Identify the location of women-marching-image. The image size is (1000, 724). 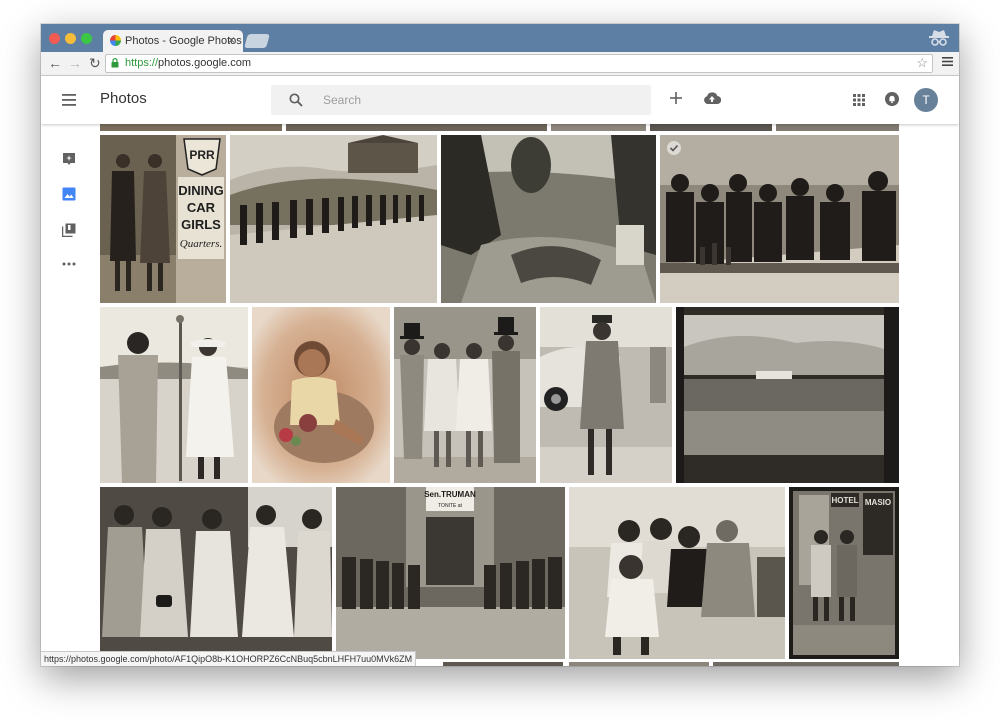
(333, 219).